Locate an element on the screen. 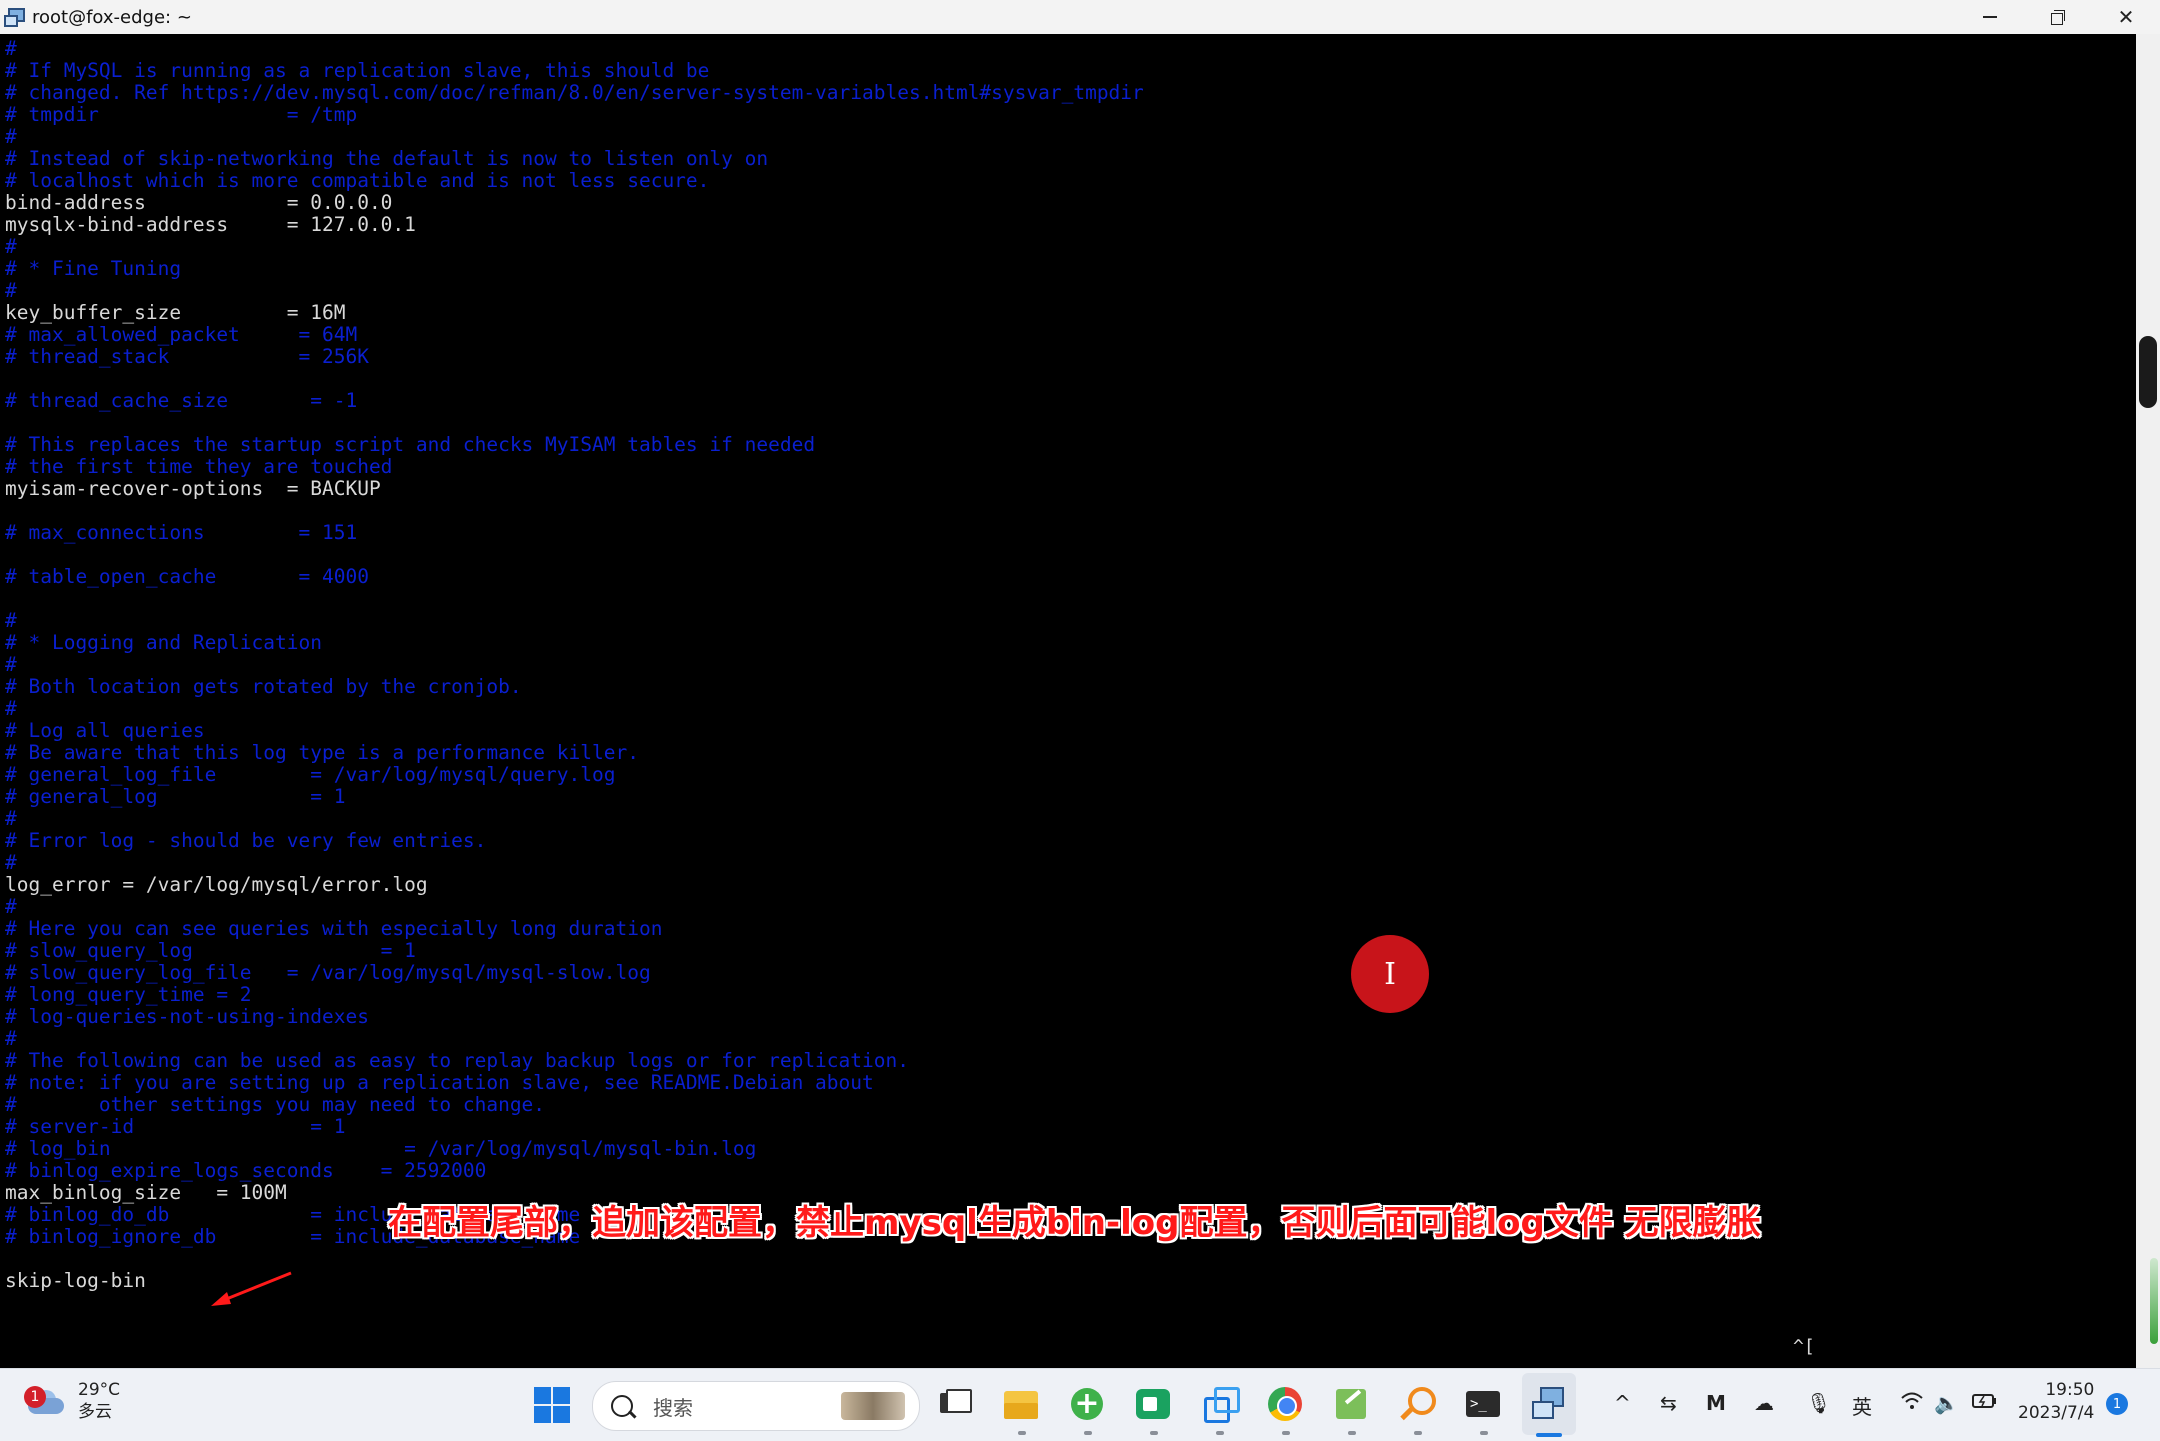 This screenshot has width=2160, height=1441. file-explorer-icon is located at coordinates (1021, 1404).